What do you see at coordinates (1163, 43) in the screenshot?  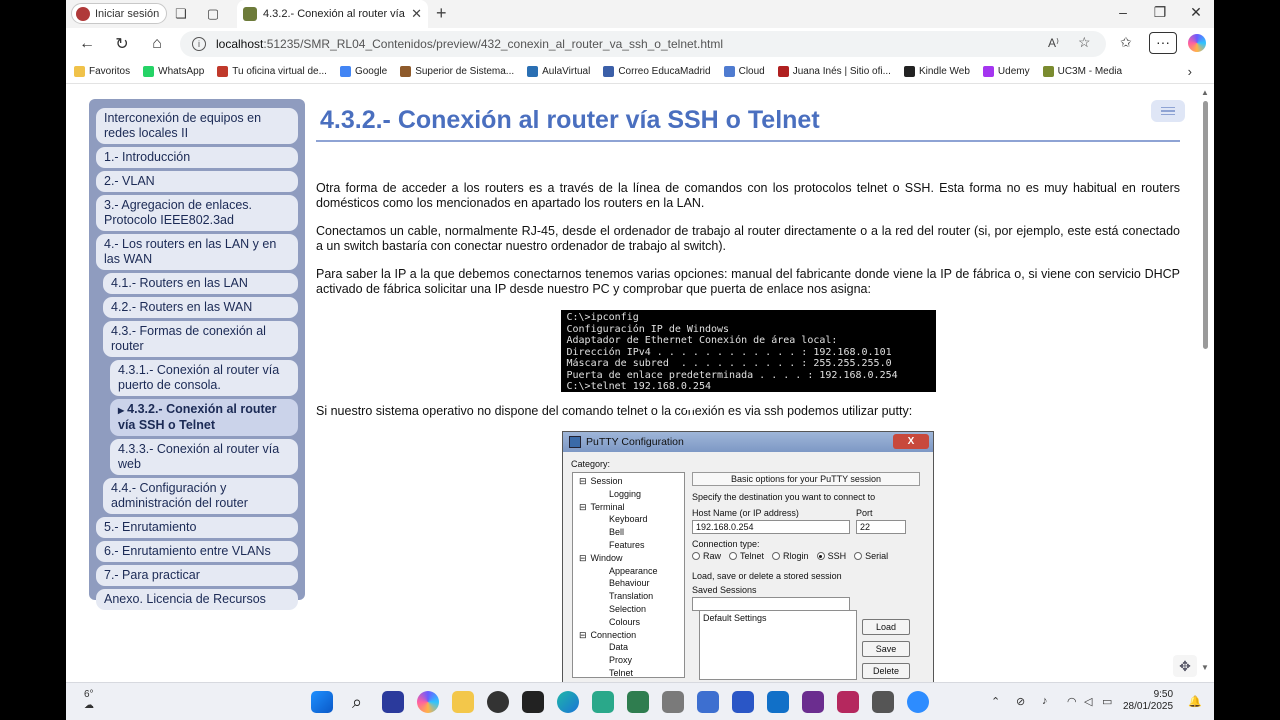 I see `more-options-icon: ···` at bounding box center [1163, 43].